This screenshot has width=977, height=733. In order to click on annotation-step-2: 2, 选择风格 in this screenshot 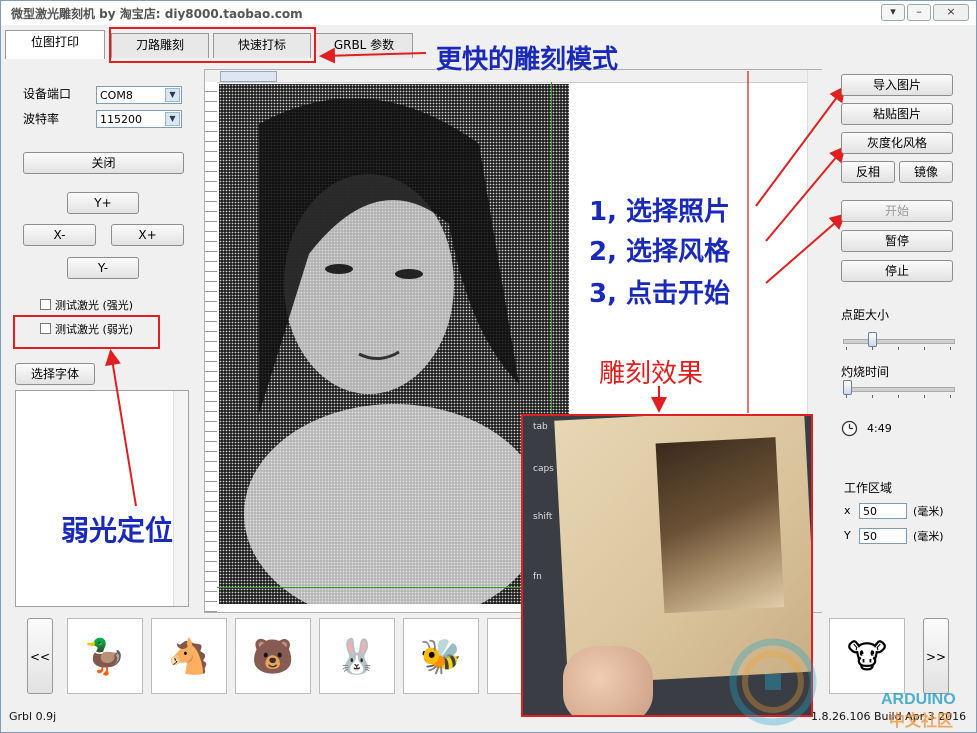, I will do `click(660, 252)`.